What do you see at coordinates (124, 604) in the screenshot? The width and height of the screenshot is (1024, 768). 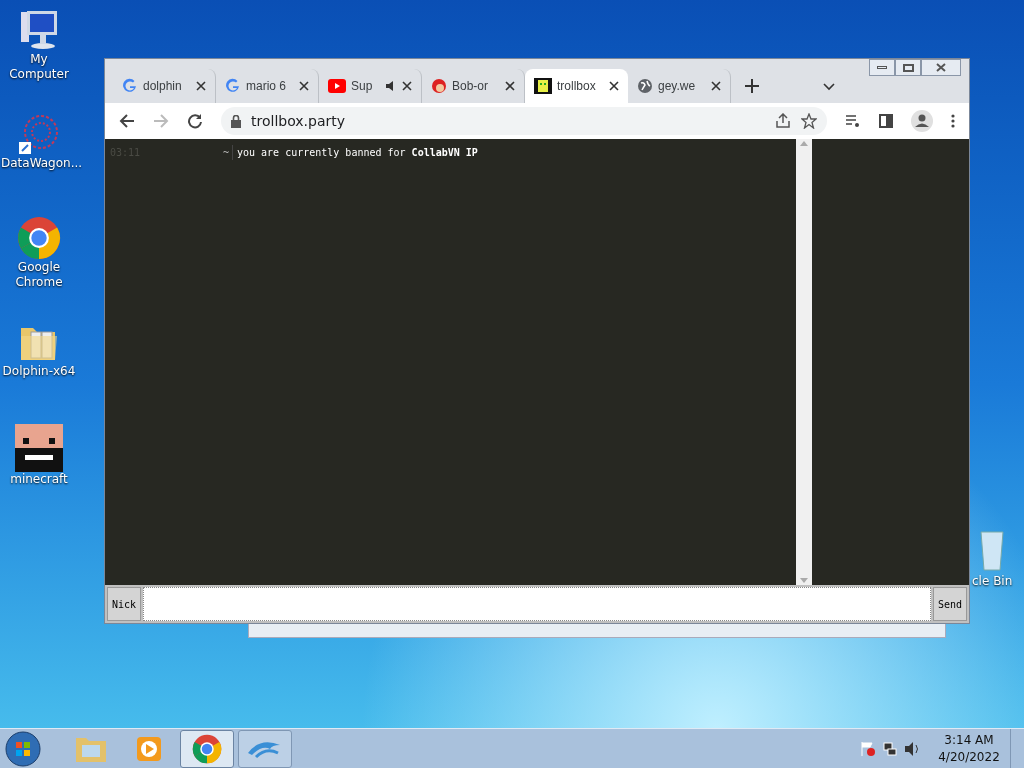 I see `nick-button: Nick` at bounding box center [124, 604].